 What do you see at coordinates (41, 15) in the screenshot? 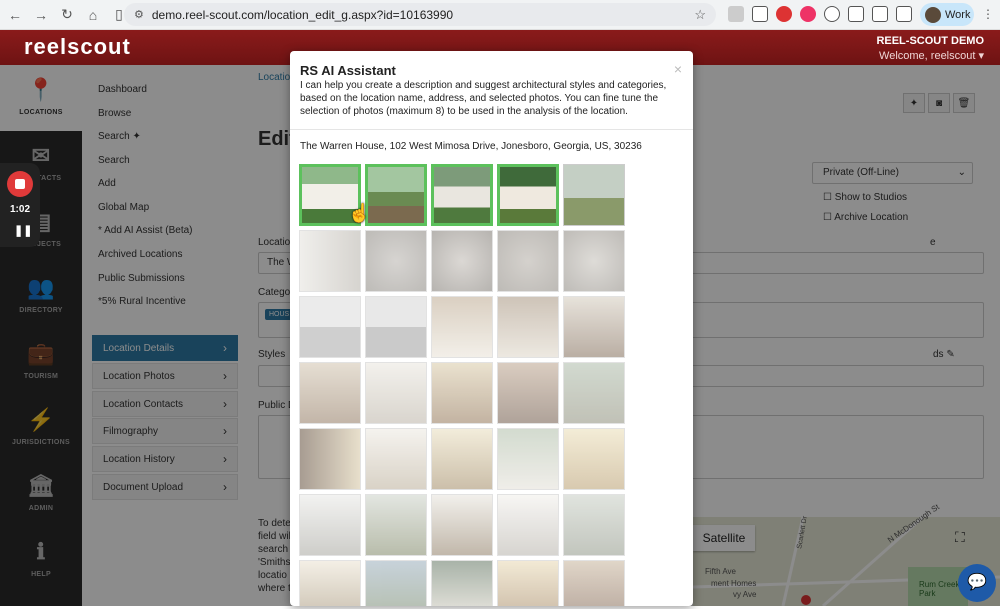
I see `forward-icon: →` at bounding box center [41, 15].